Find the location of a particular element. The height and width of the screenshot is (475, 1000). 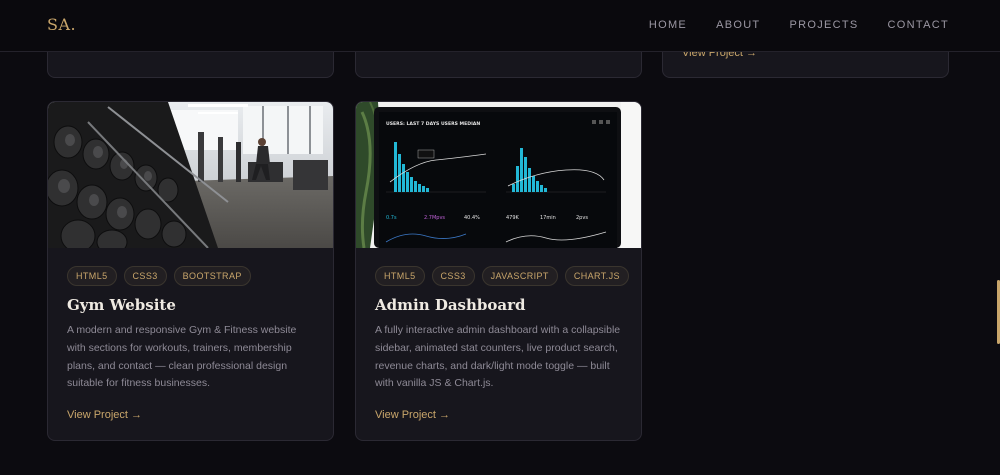

stat-value: 17min is located at coordinates (548, 218).